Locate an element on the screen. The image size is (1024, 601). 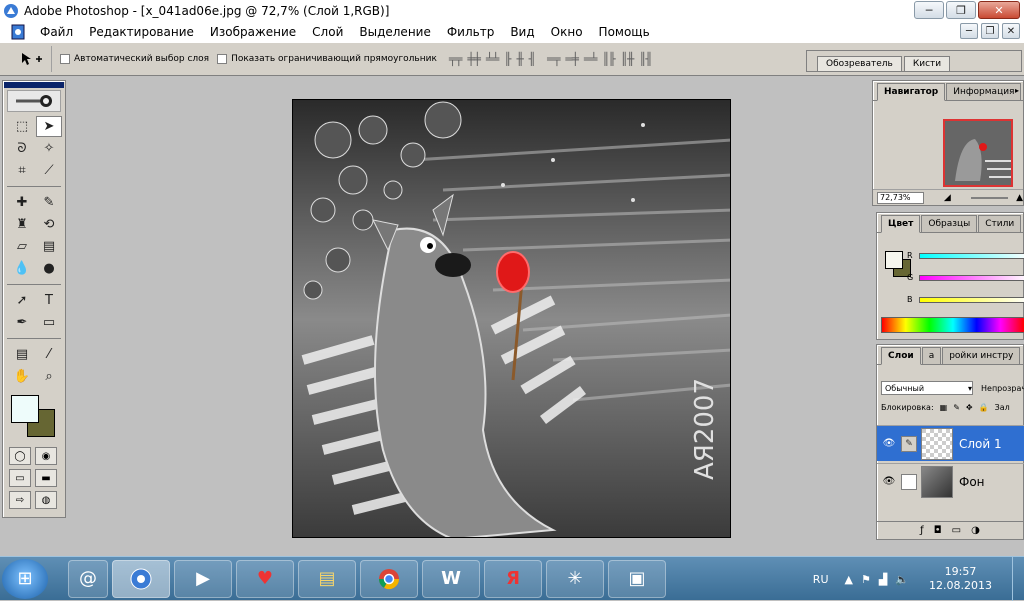
blur-tool-icon: 💧 is located at coordinates (22, 268).